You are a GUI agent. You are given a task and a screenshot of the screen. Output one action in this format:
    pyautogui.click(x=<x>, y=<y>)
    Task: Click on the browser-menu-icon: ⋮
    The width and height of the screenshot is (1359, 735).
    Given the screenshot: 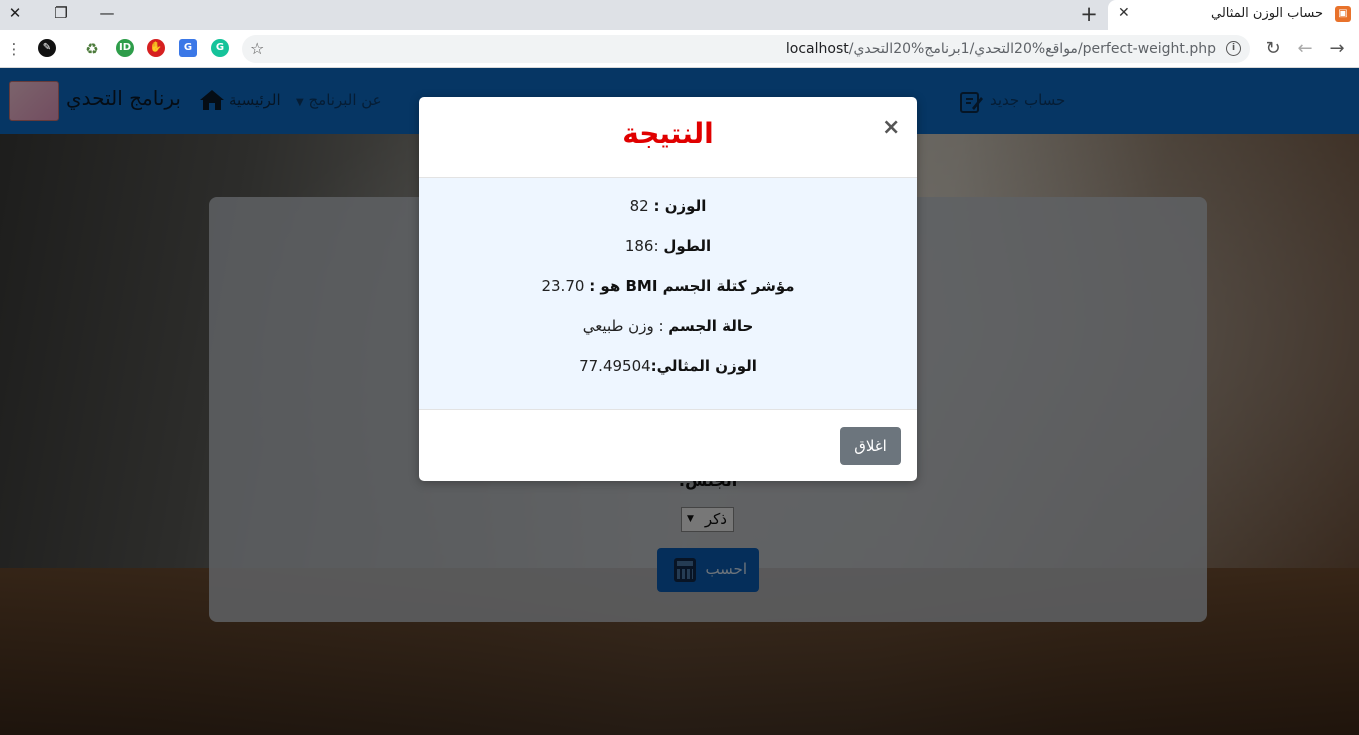 What is the action you would take?
    pyautogui.click(x=14, y=49)
    